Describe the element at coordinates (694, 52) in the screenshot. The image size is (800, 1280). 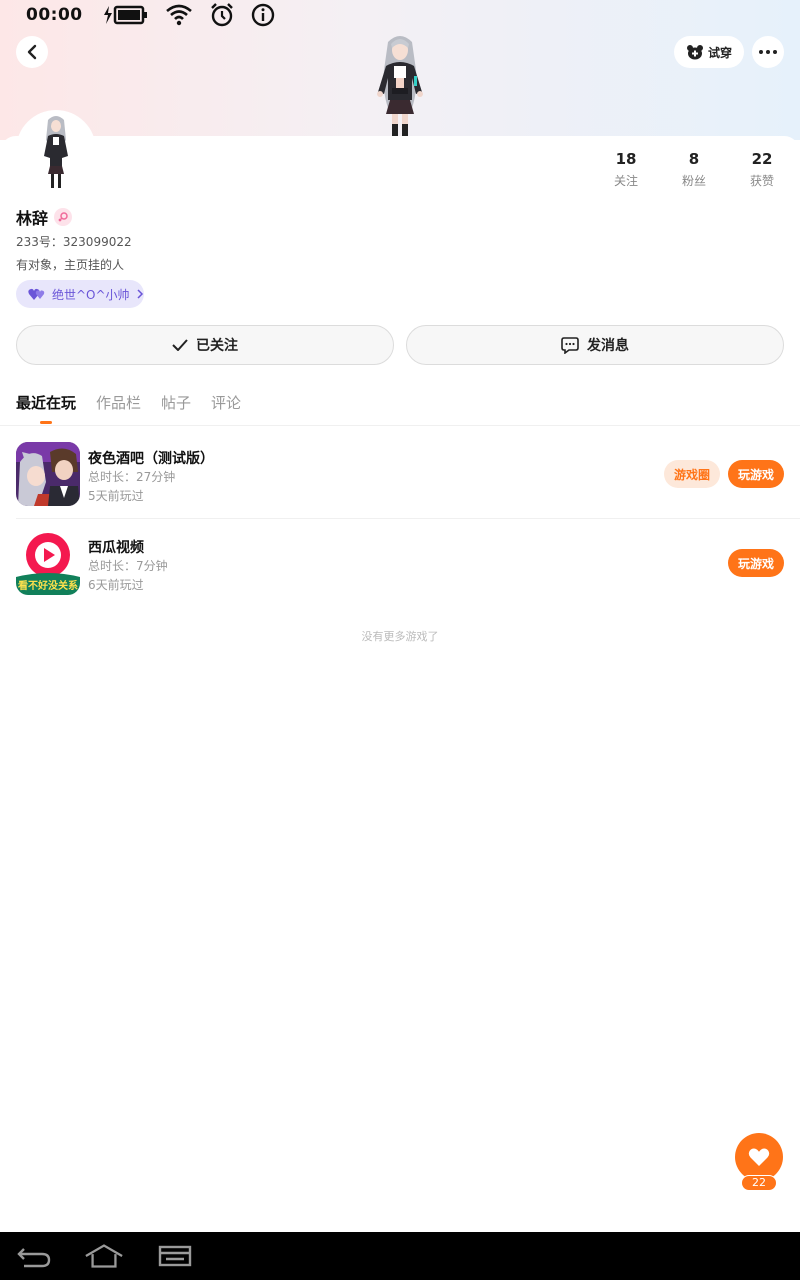
I see `bear-icon` at that location.